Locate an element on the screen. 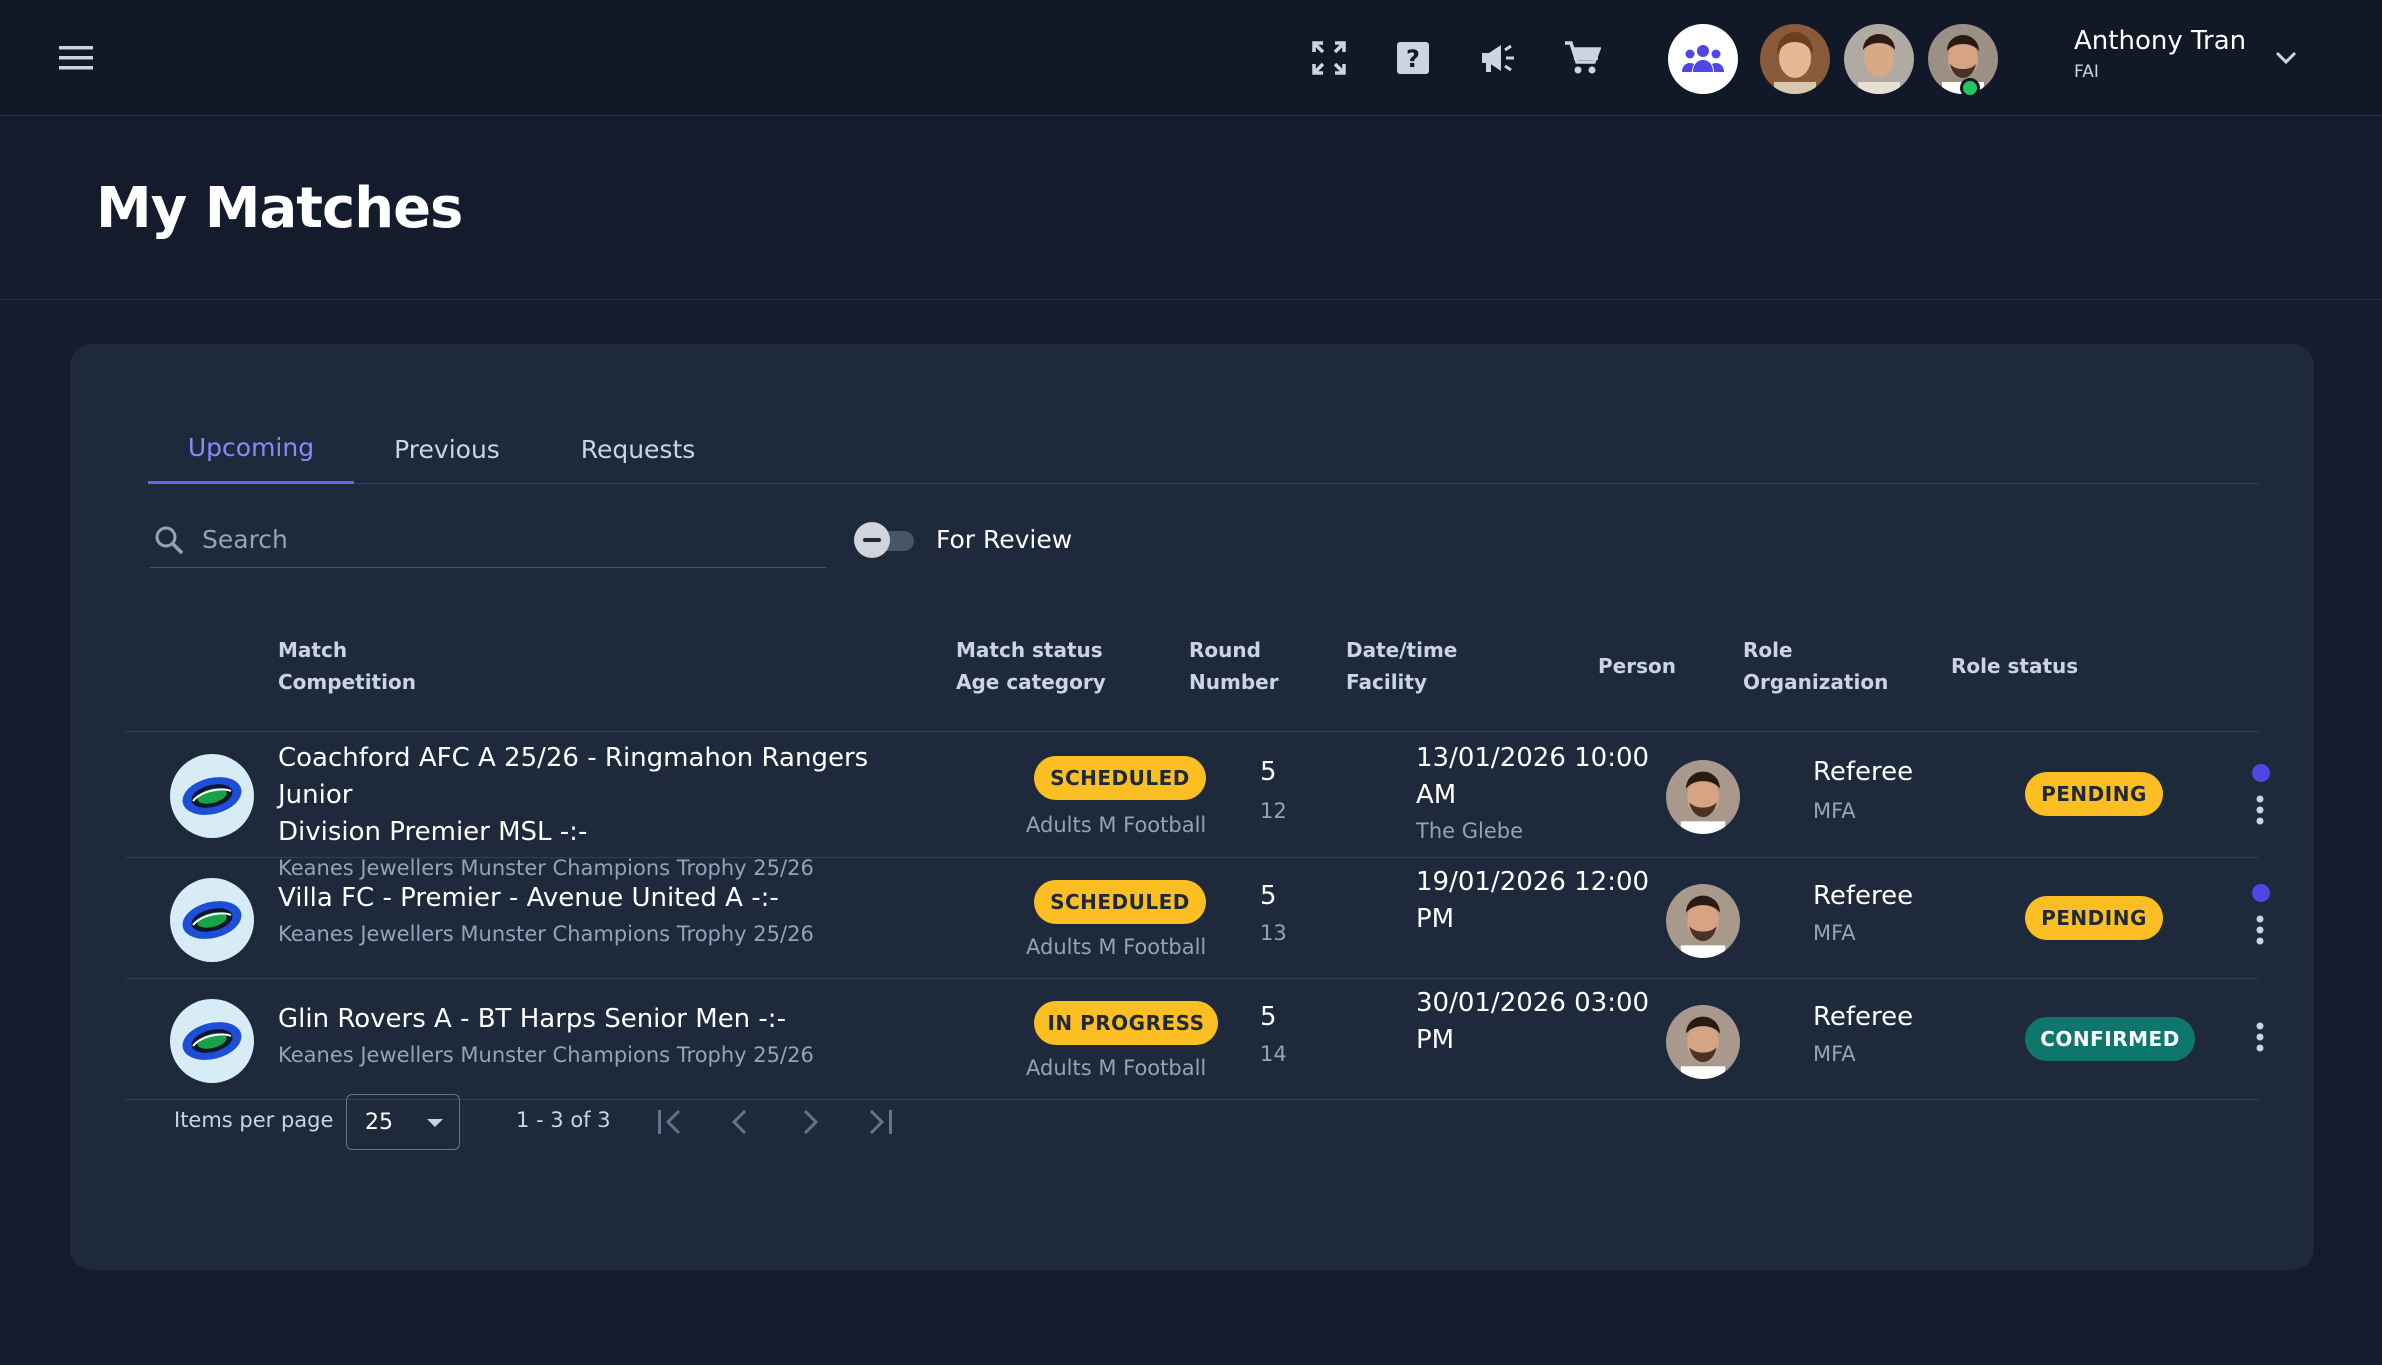 The image size is (2382, 1365). tab-upcoming: Upcoming is located at coordinates (251, 449).